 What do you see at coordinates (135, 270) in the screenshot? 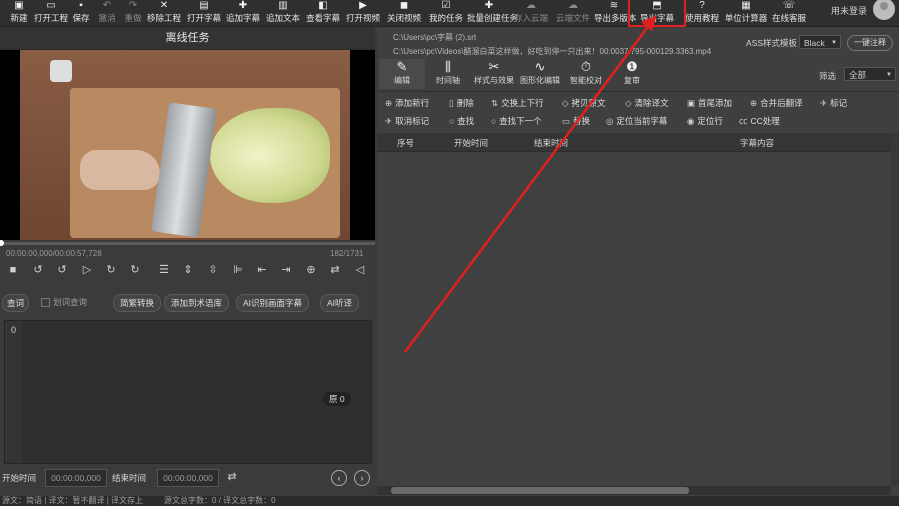
I see `fast-forward-icon: ↻` at bounding box center [135, 270].